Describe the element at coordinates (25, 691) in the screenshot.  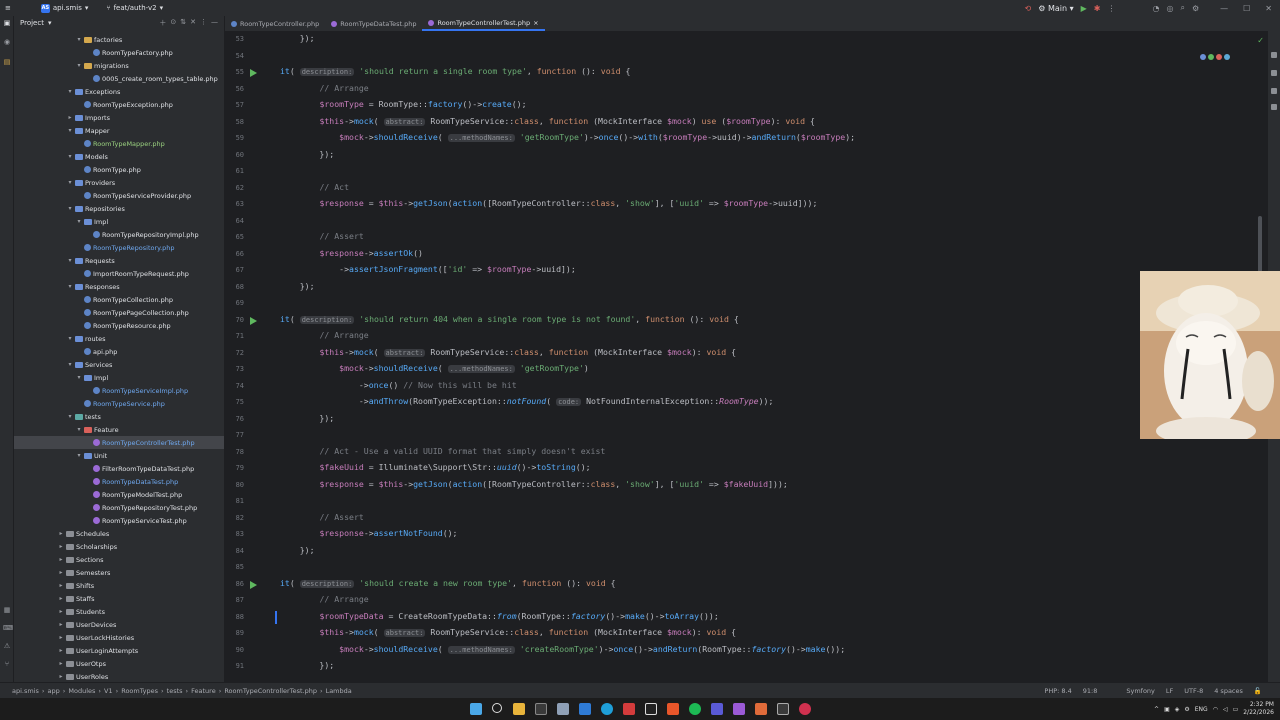
I see `breadcrumb-item: api.smis` at that location.